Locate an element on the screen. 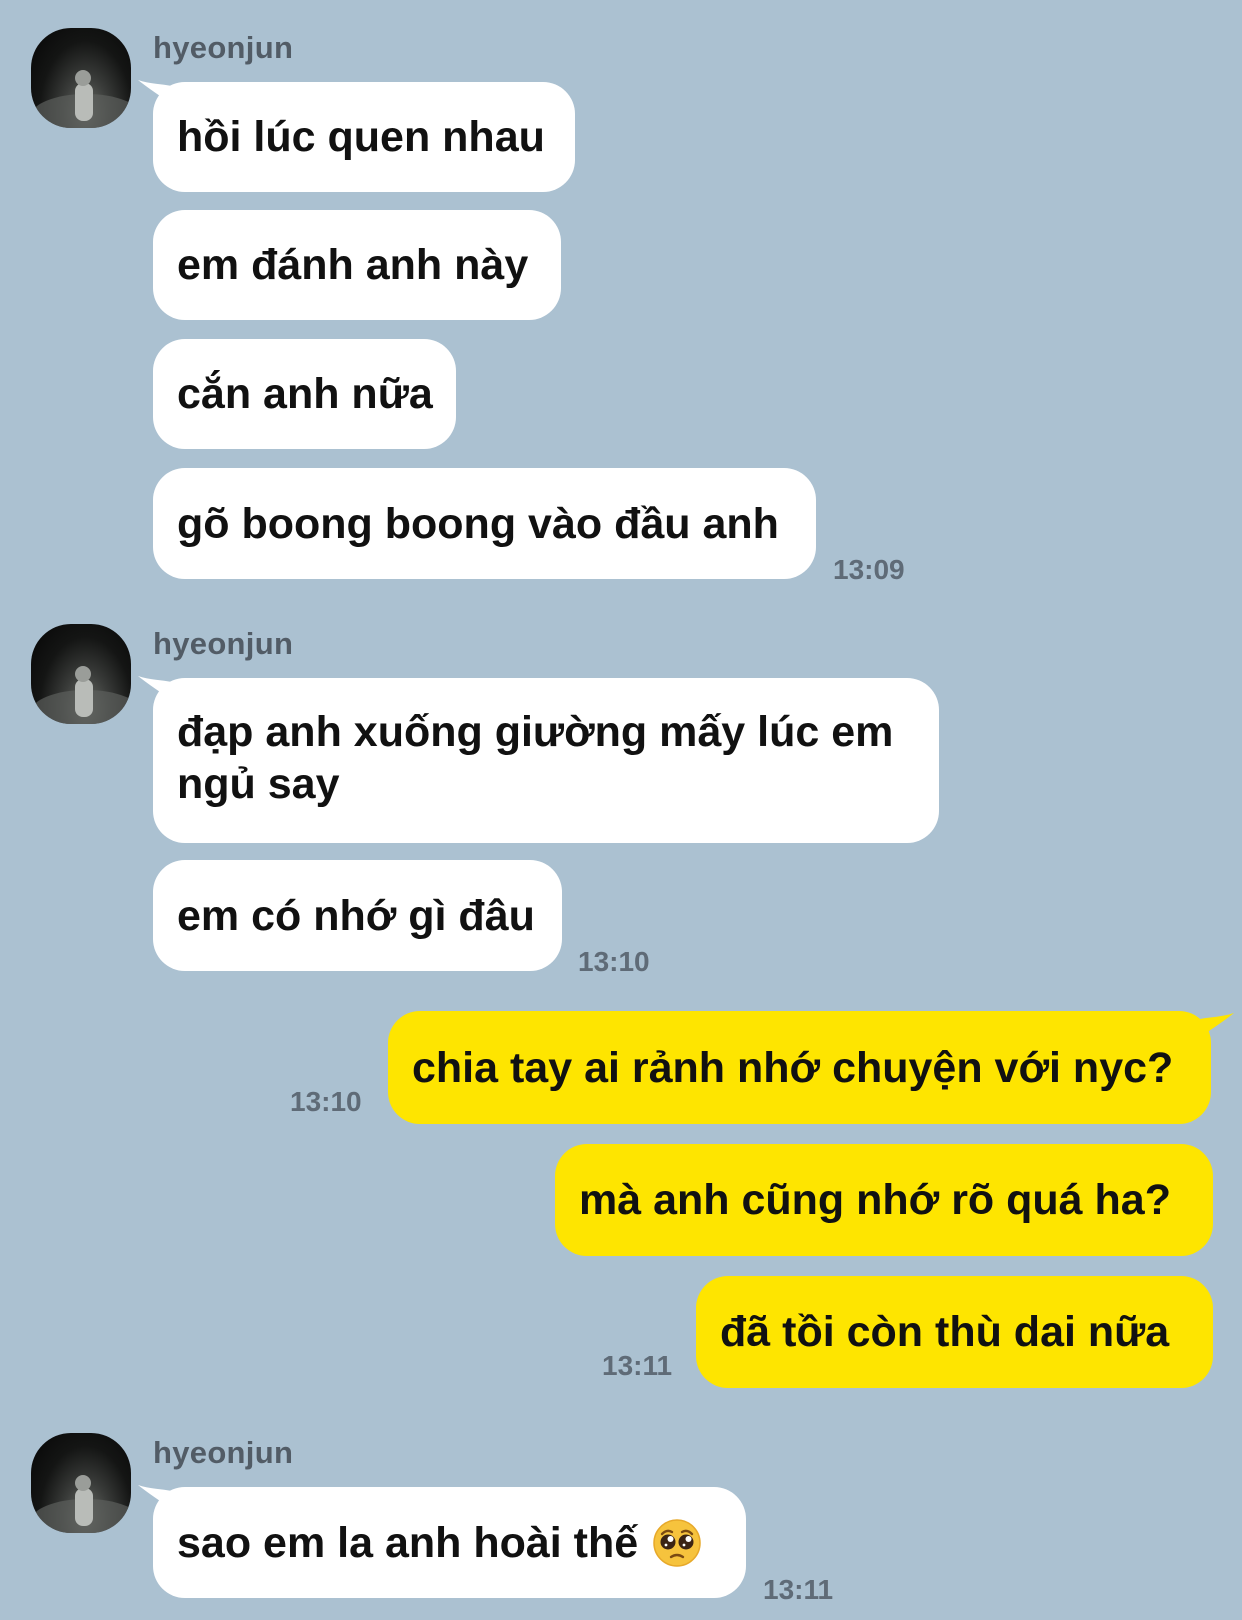  bubble-tail-outgoing is located at coordinates (1217, 1025).